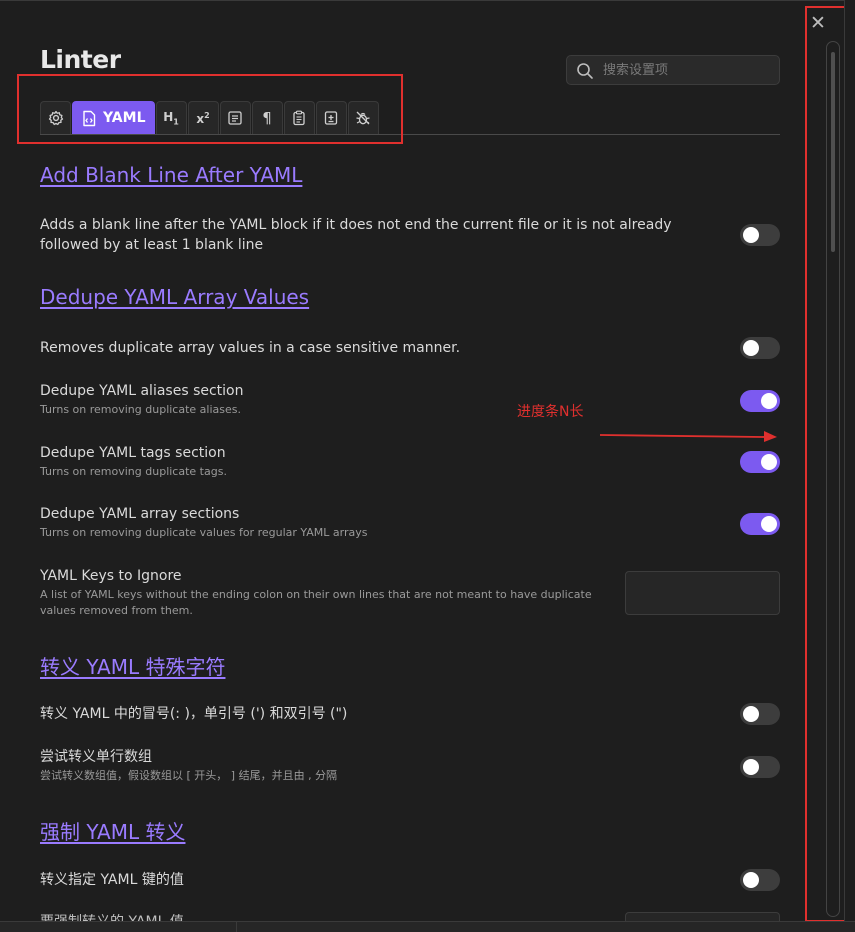 This screenshot has height=932, width=855. What do you see at coordinates (189, 775) in the screenshot?
I see `setting-desc: 尝试转义数组值，假设数组以 [ 开头， ] 结尾，并且由 , 分隔` at bounding box center [189, 775].